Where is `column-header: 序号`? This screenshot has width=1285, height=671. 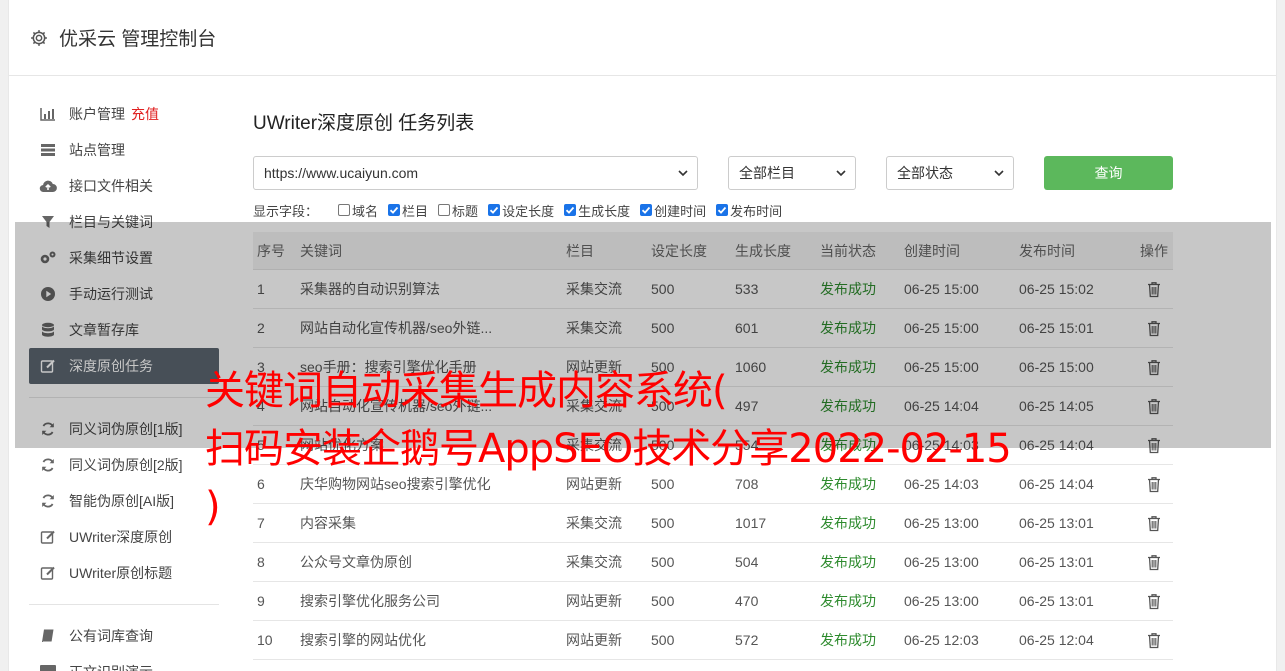
column-header: 序号 is located at coordinates (271, 250).